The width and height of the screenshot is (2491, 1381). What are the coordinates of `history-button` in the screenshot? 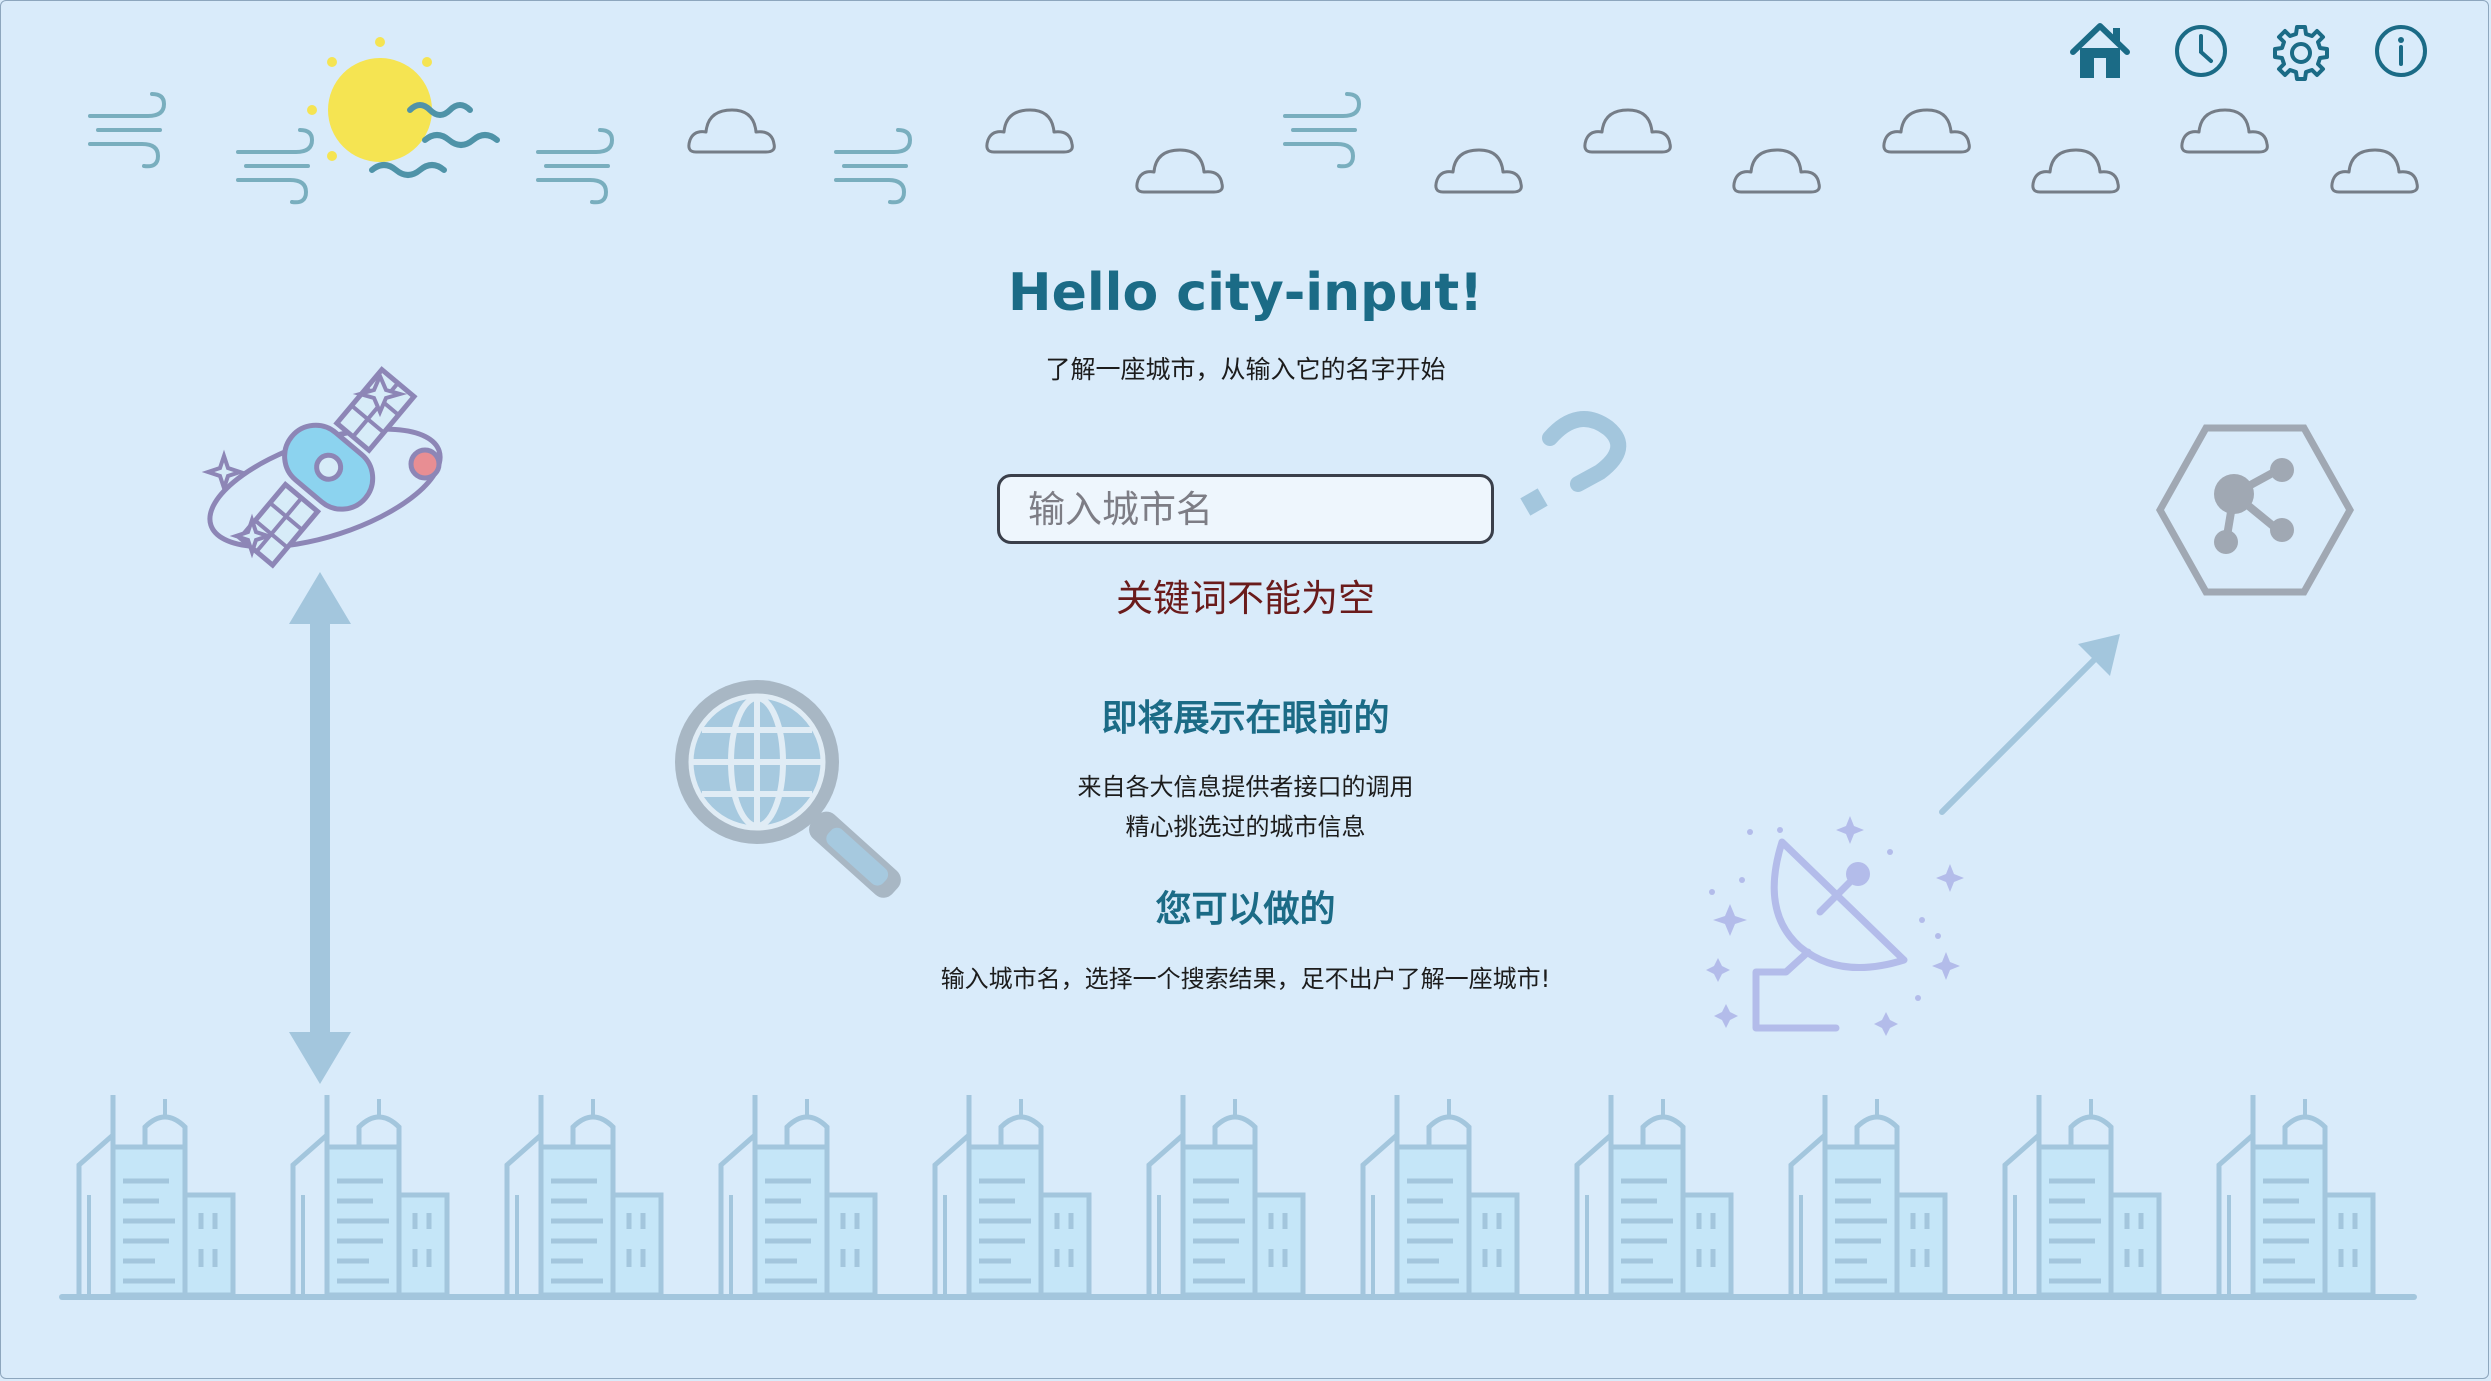 It's located at (2201, 51).